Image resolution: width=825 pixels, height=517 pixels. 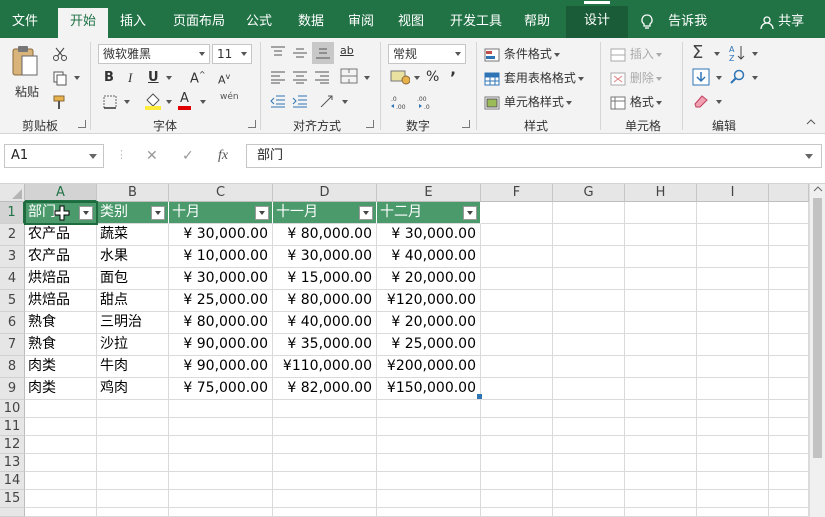 I want to click on row-header: 15, so click(x=12, y=499).